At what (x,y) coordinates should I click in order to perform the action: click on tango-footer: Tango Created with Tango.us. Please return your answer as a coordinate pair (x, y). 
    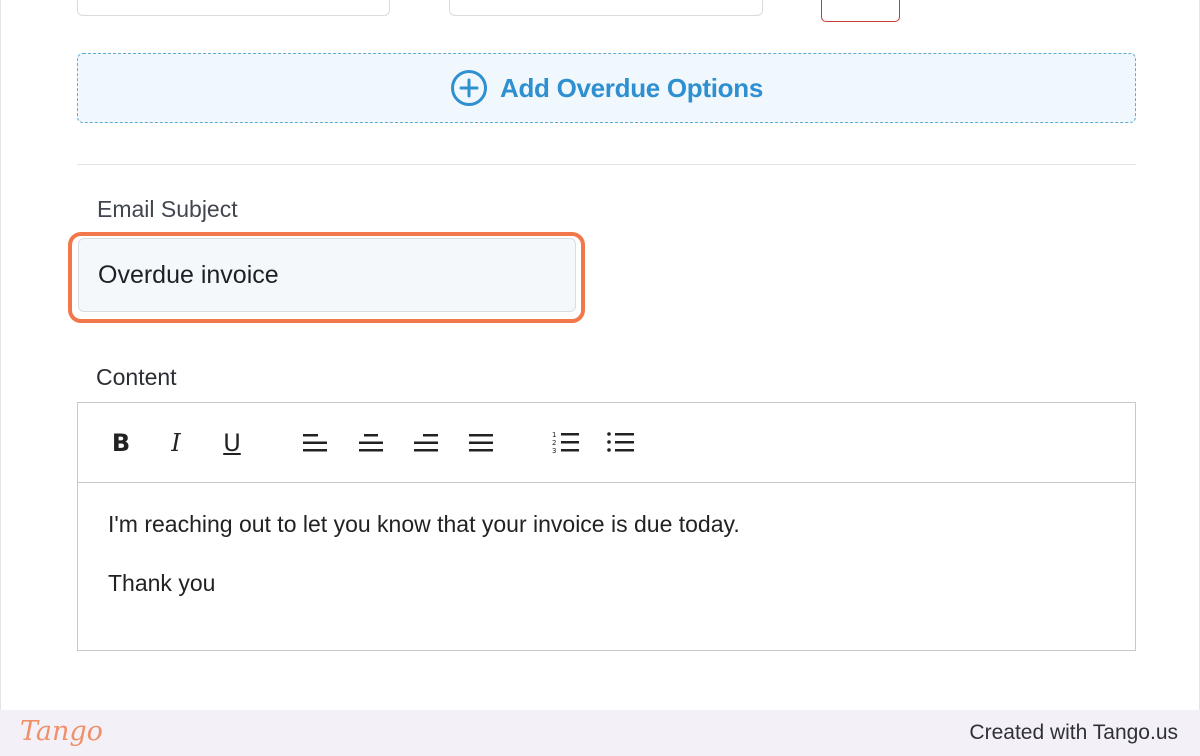
    Looking at the image, I should click on (600, 733).